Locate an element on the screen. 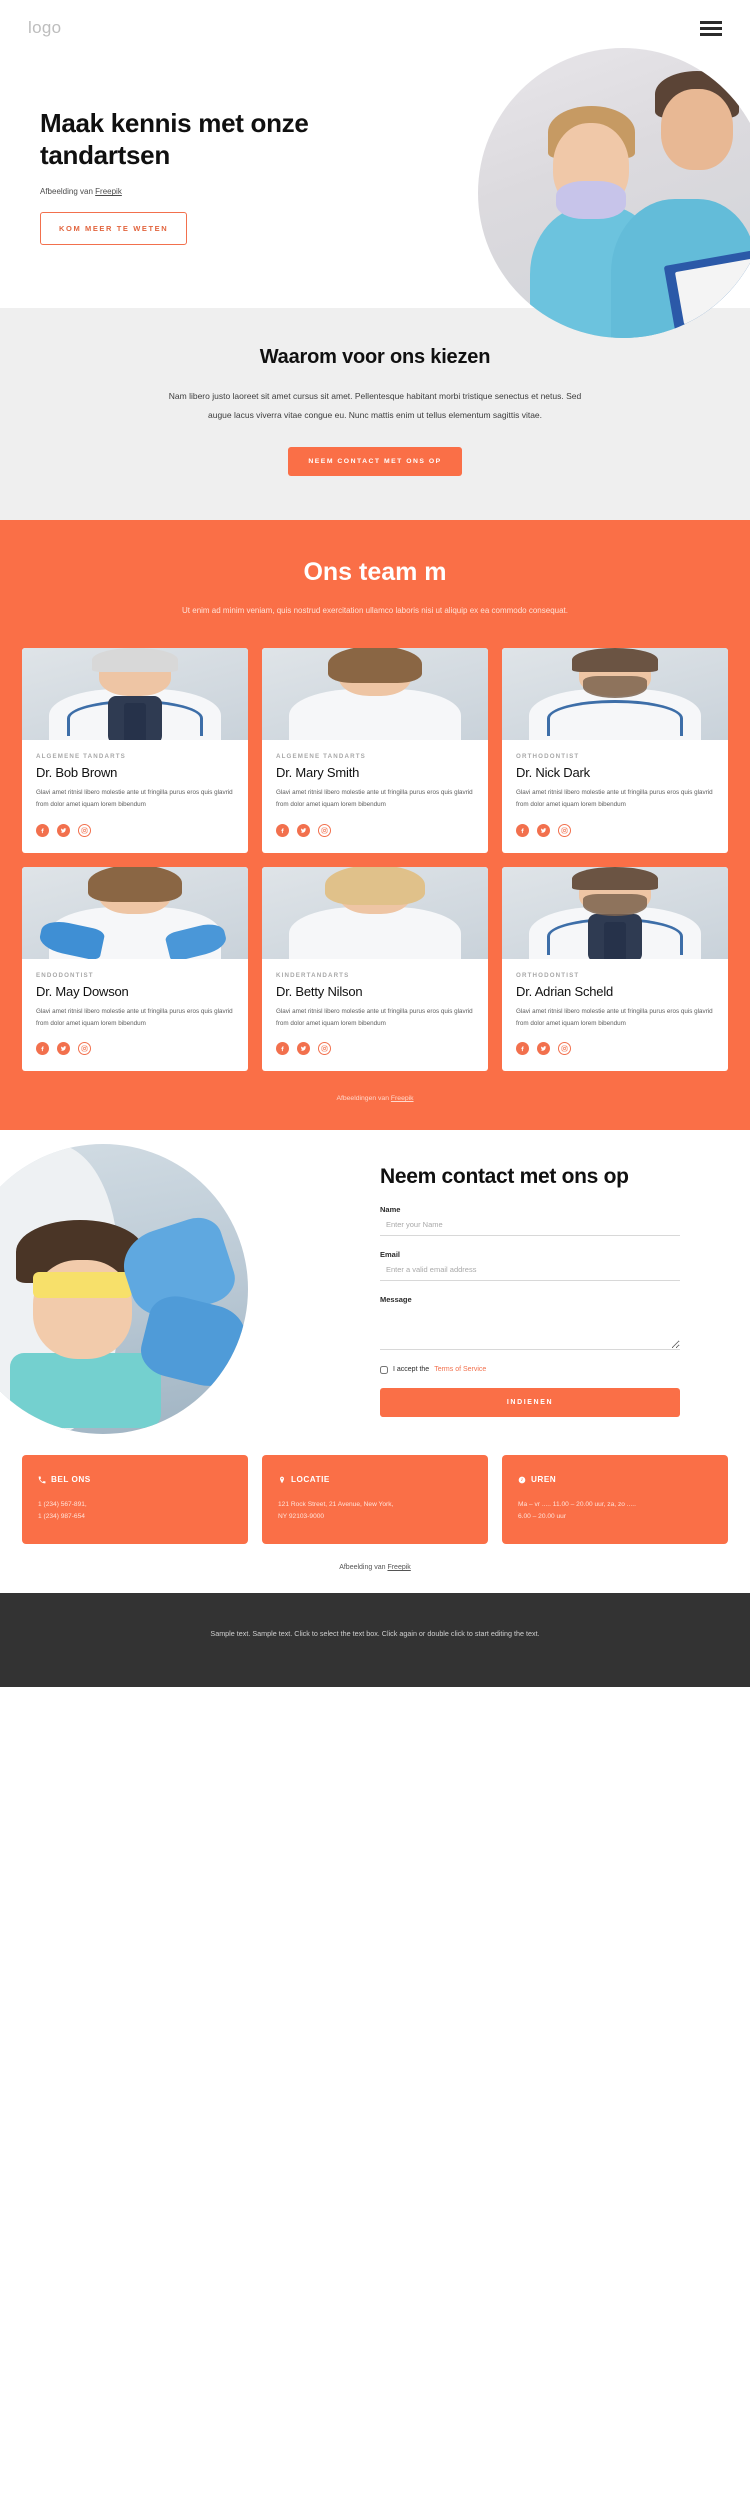 The image size is (750, 2501). team-heading: Ons team m is located at coordinates (375, 572).